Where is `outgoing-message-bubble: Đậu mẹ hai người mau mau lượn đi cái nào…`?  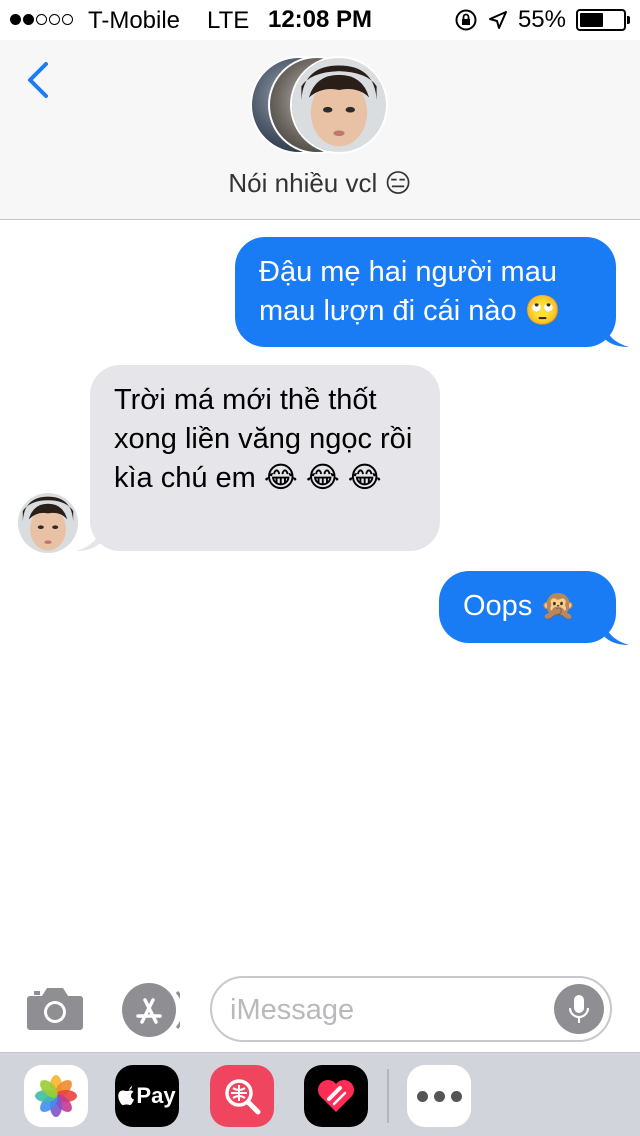 outgoing-message-bubble: Đậu mẹ hai người mau mau lượn đi cái nào… is located at coordinates (425, 292).